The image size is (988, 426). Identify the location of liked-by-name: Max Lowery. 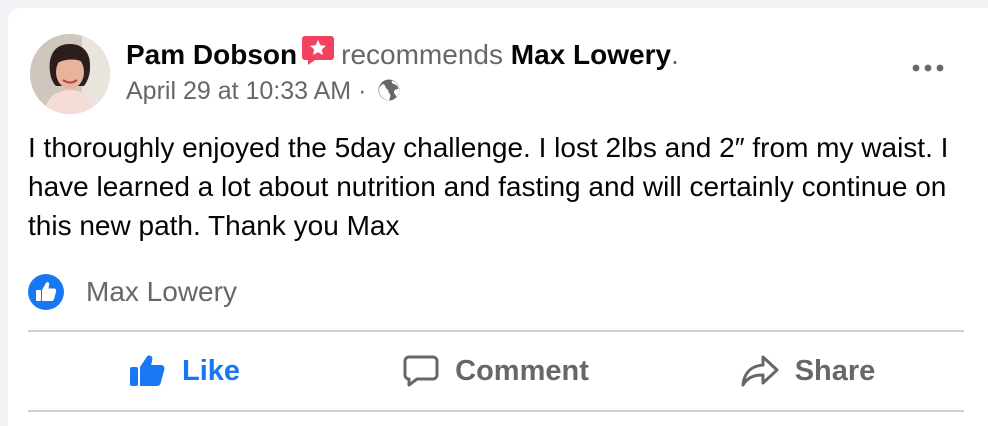
(161, 292).